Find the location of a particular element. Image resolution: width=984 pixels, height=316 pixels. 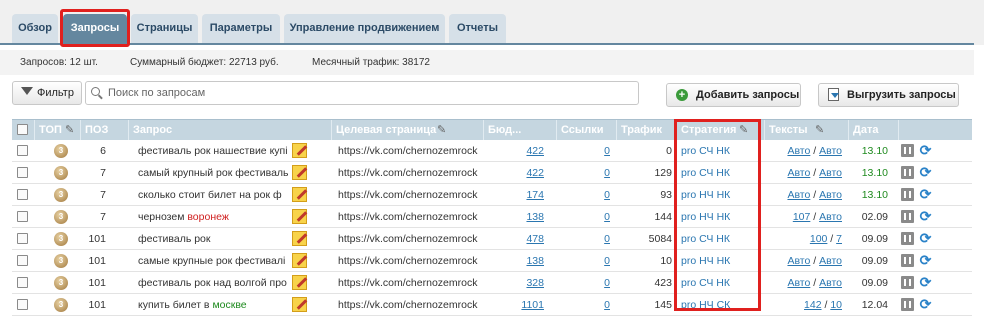

search-input is located at coordinates (366, 93).